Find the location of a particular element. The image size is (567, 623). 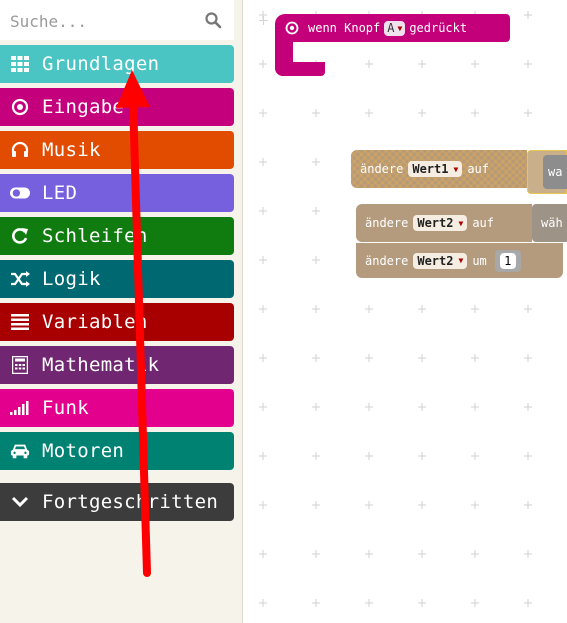

toggle-icon is located at coordinates (20, 193).